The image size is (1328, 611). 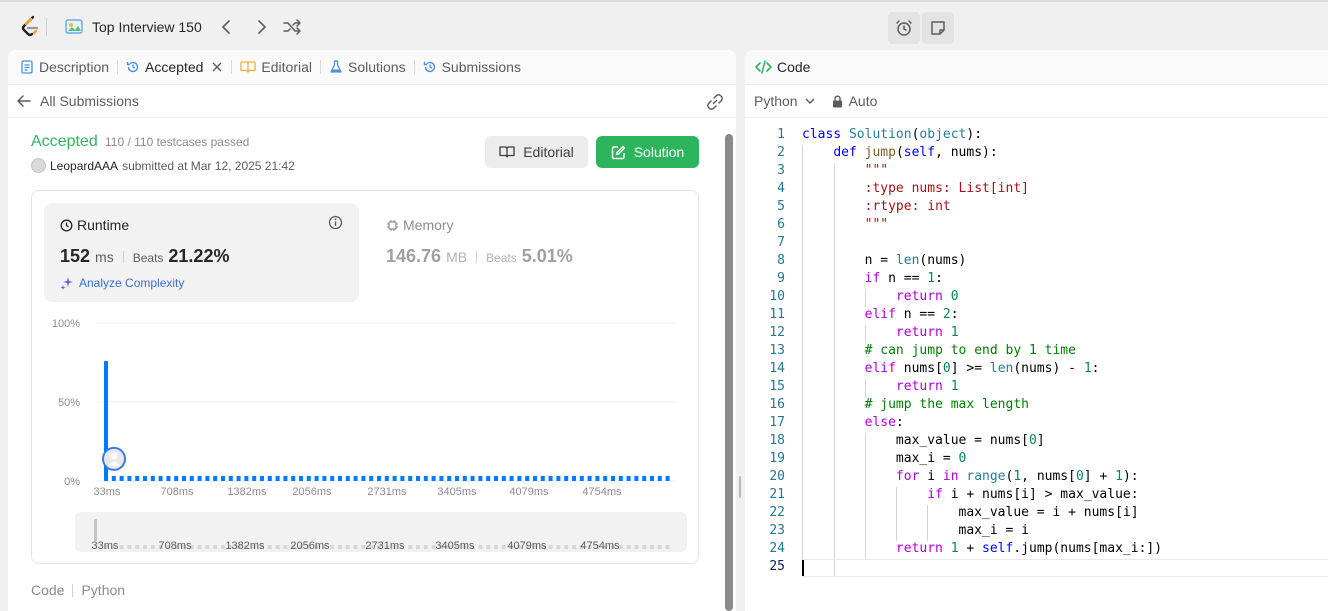 I want to click on memory-tab: Memory, so click(x=420, y=225).